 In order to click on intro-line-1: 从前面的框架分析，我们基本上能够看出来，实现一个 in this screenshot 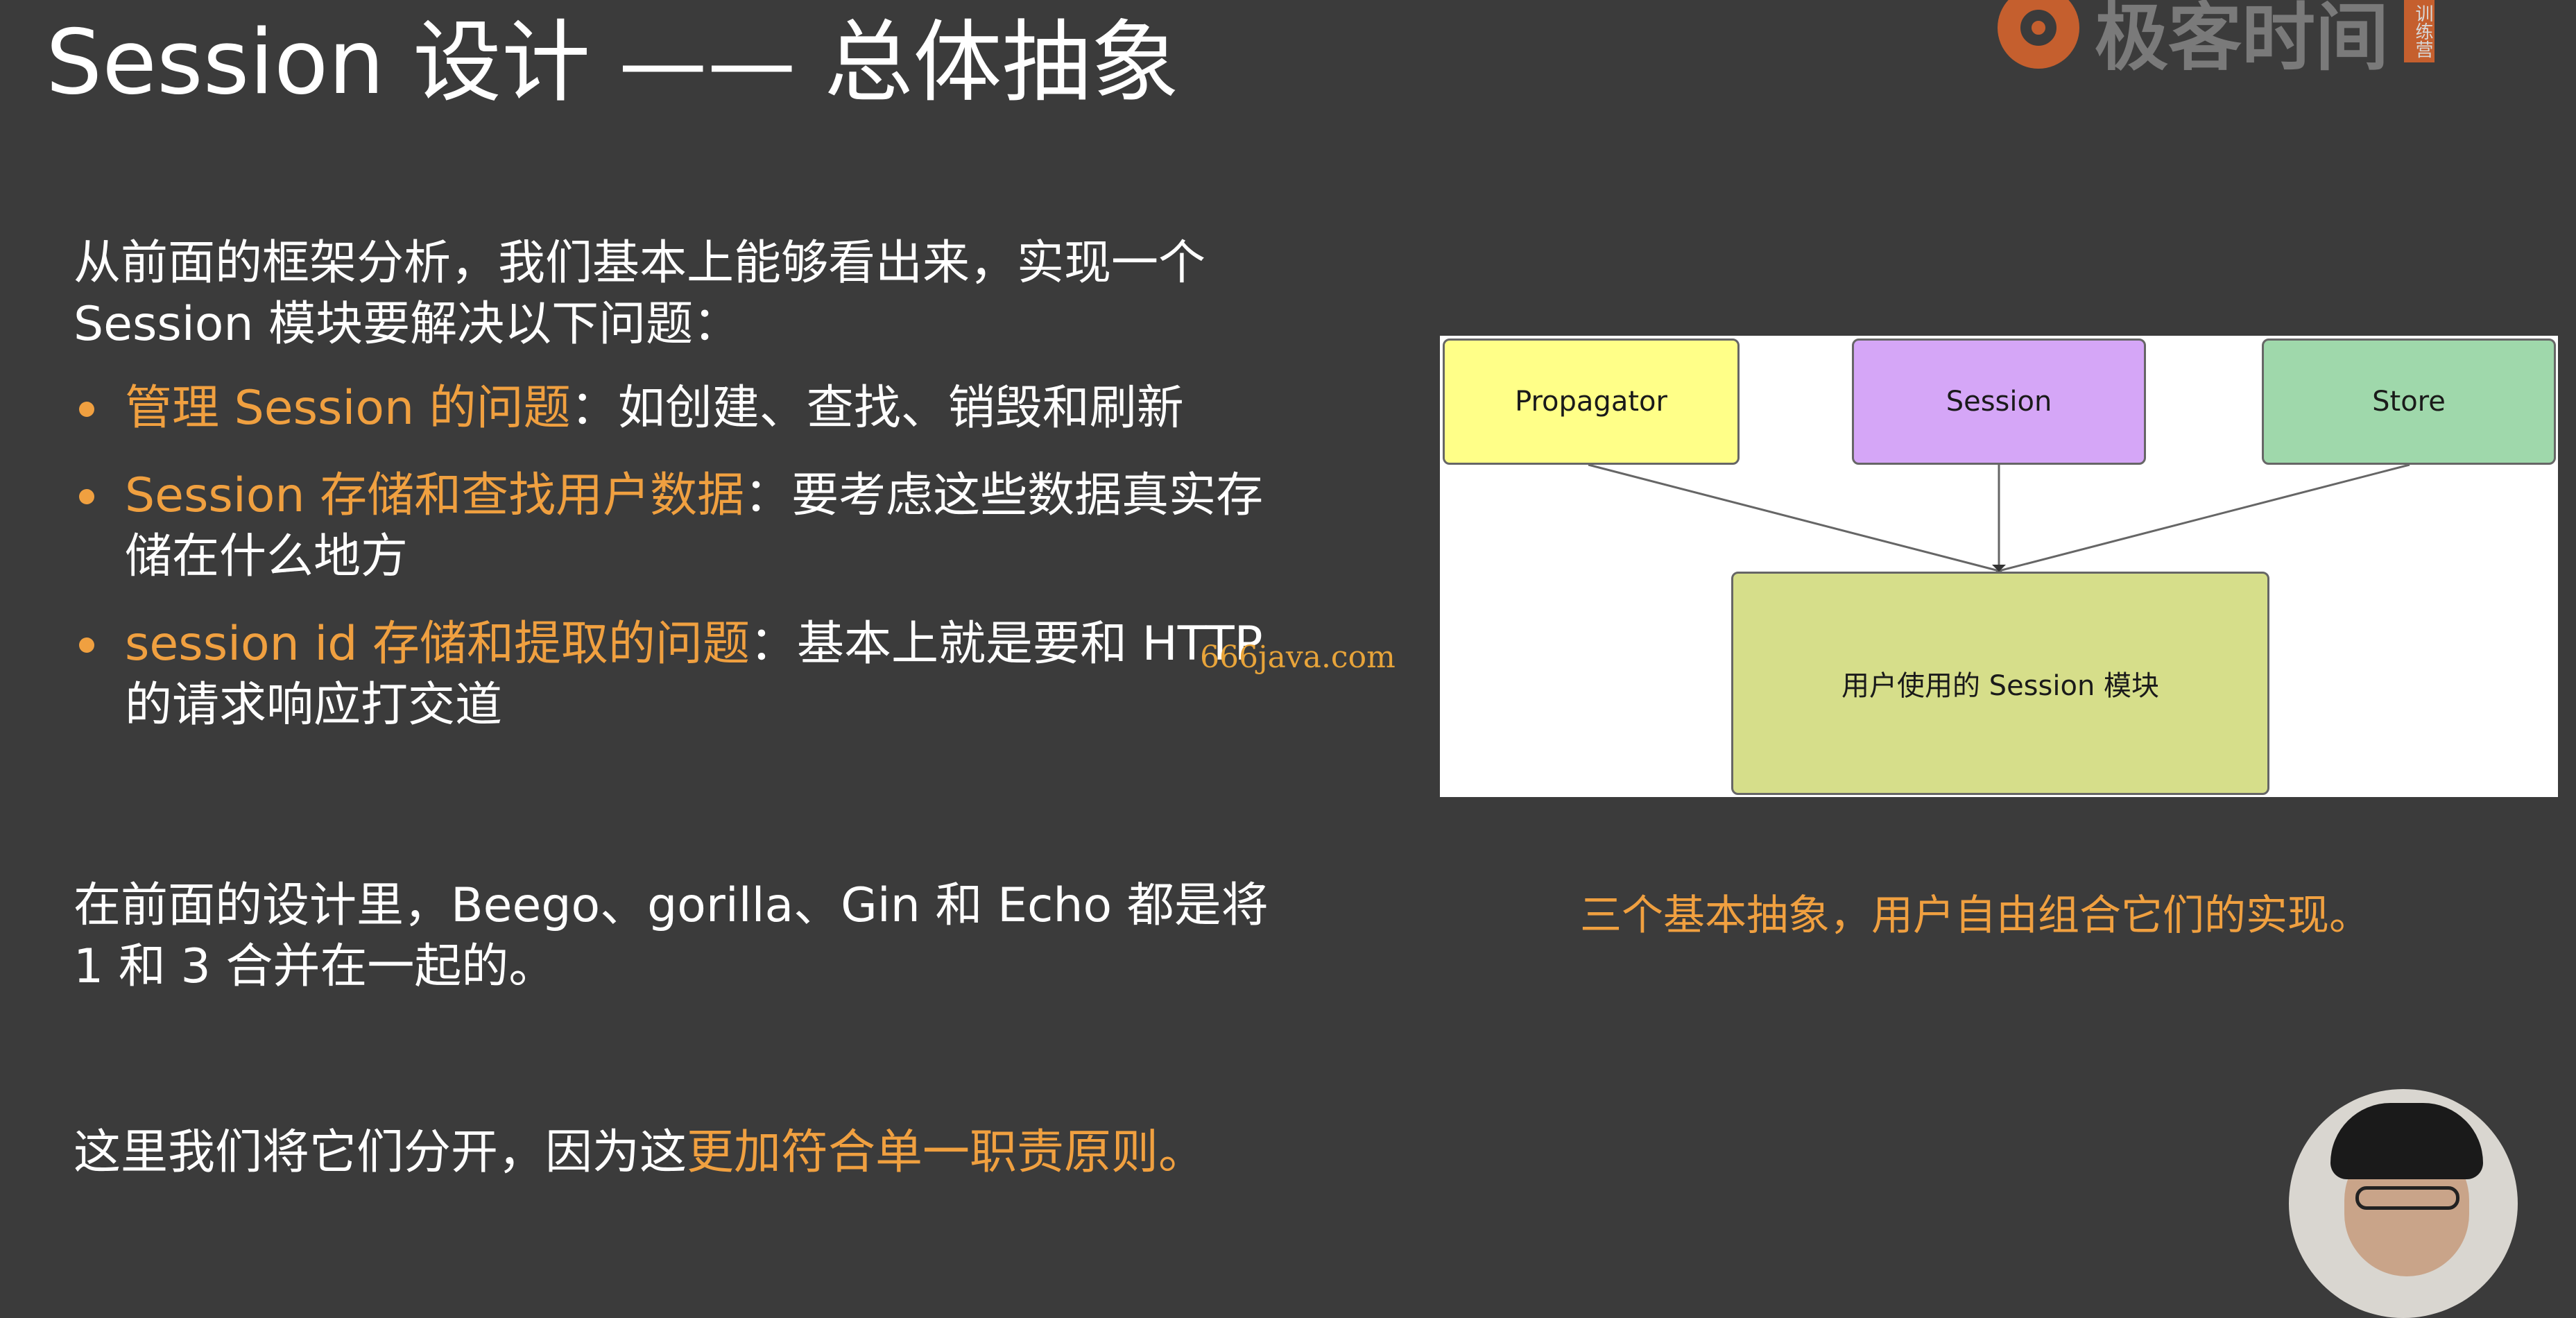, I will do `click(640, 263)`.